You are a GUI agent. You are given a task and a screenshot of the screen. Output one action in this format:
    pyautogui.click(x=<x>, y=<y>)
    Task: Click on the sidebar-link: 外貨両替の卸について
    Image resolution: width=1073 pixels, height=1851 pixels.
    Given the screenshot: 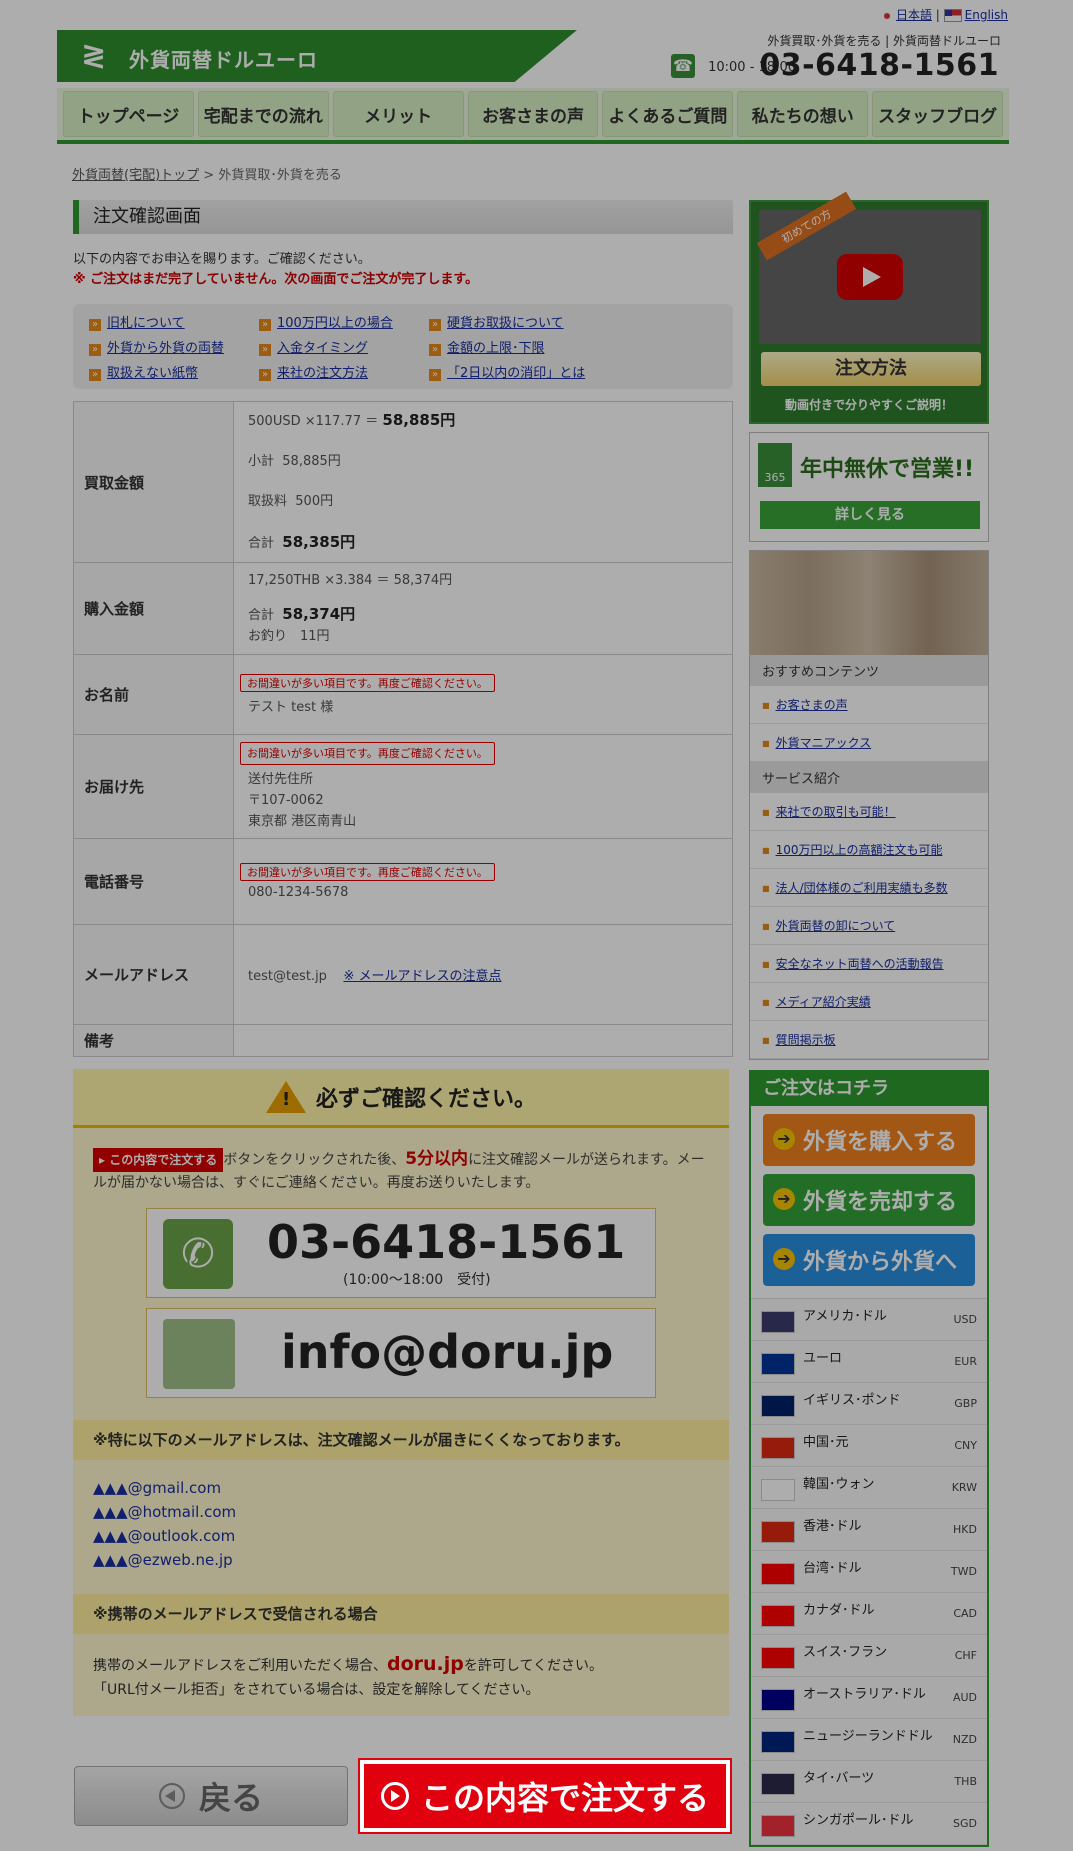 What is the action you would take?
    pyautogui.click(x=836, y=926)
    